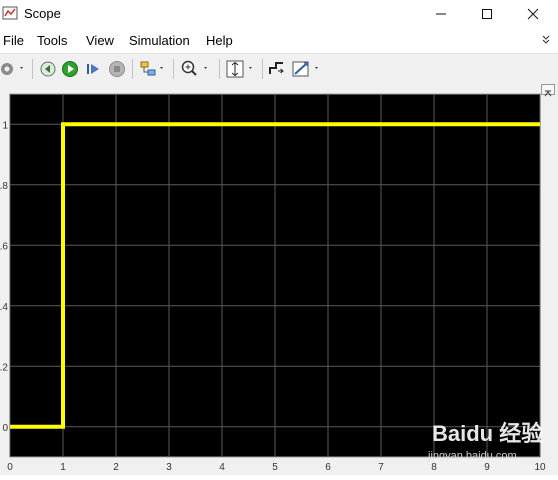  I want to click on trigger-icon, so click(277, 69).